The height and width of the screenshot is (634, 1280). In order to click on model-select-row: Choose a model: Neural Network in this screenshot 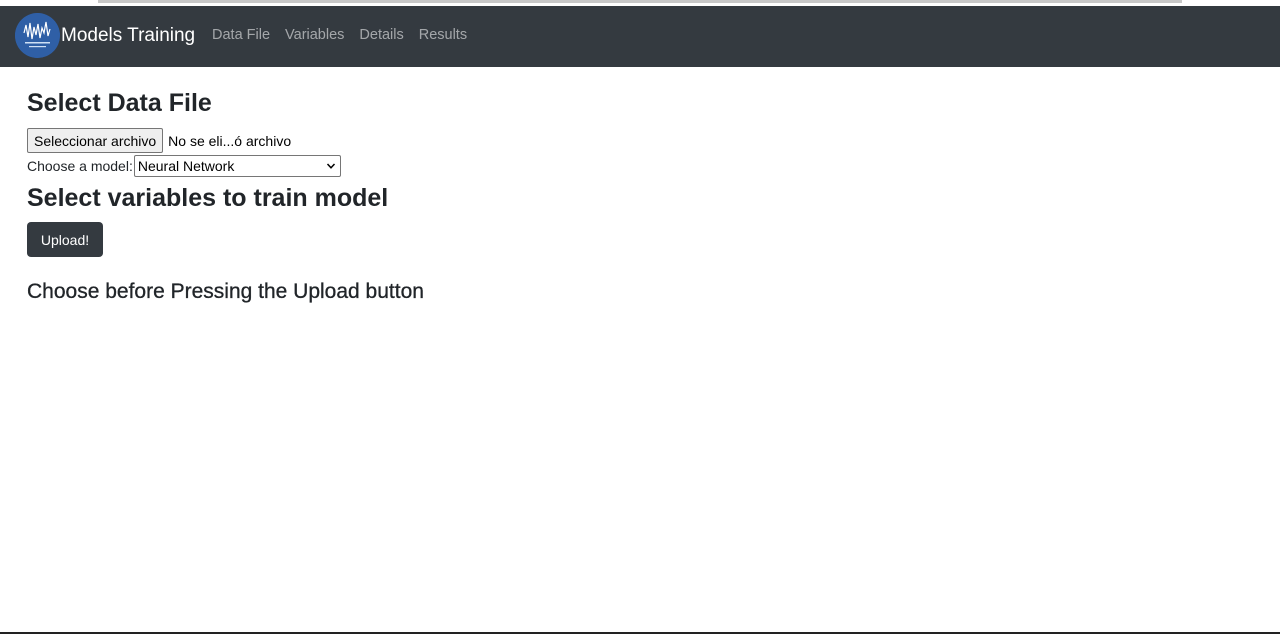, I will do `click(184, 166)`.